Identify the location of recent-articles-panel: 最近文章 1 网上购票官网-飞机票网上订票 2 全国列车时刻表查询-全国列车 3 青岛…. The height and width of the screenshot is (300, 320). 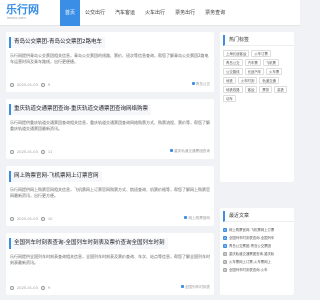
(257, 251).